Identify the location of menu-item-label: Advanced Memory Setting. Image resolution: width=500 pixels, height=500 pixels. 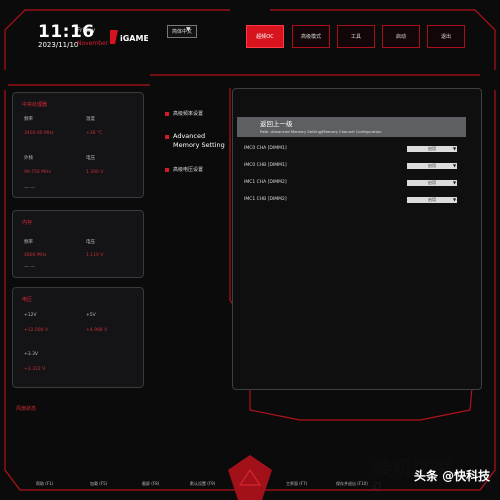
(199, 140).